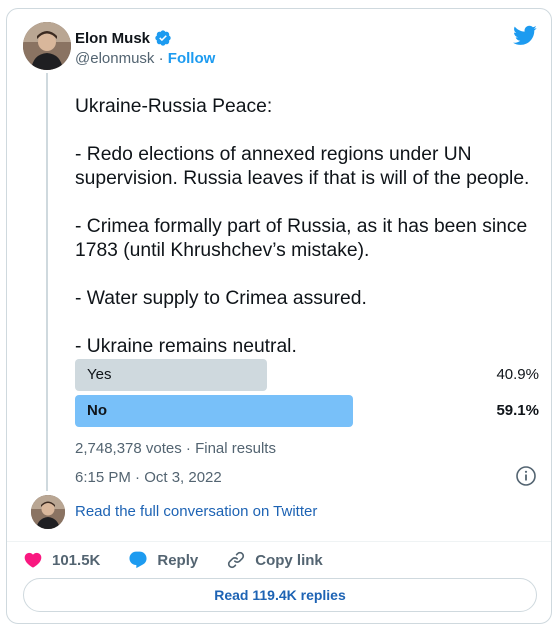 The height and width of the screenshot is (630, 558). What do you see at coordinates (47, 282) in the screenshot?
I see `thread-line` at bounding box center [47, 282].